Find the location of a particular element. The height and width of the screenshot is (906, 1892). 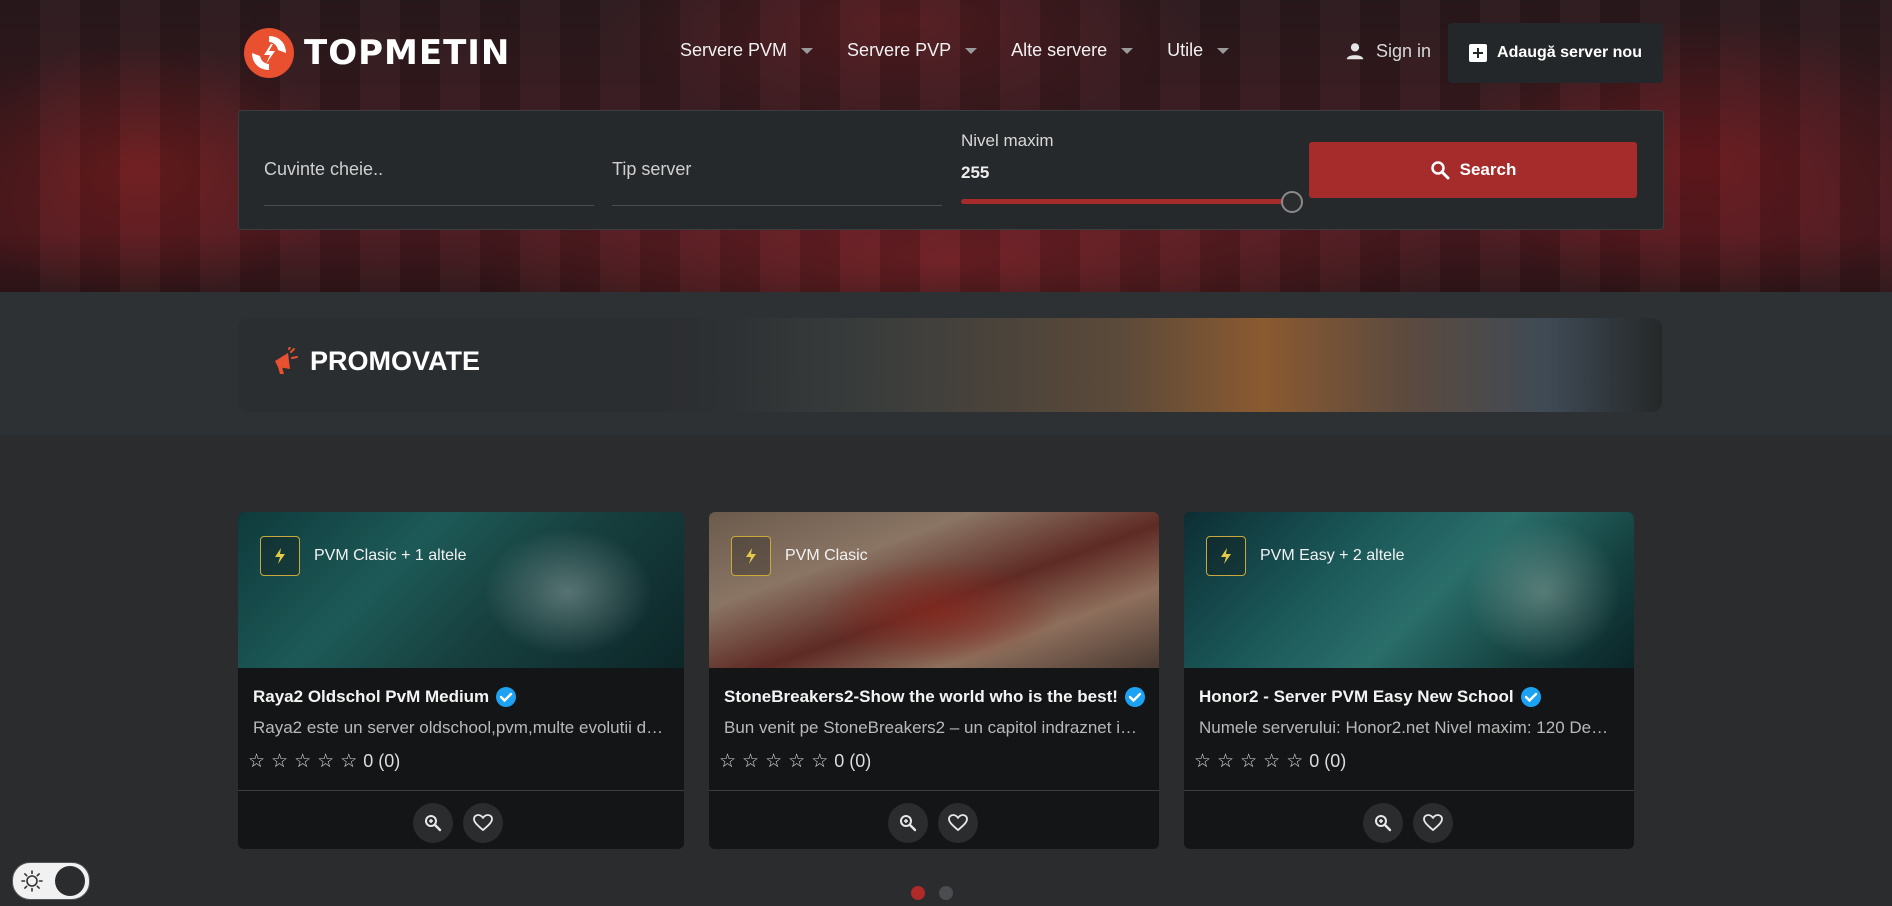

tag-label: PVM Clasic is located at coordinates (826, 555).